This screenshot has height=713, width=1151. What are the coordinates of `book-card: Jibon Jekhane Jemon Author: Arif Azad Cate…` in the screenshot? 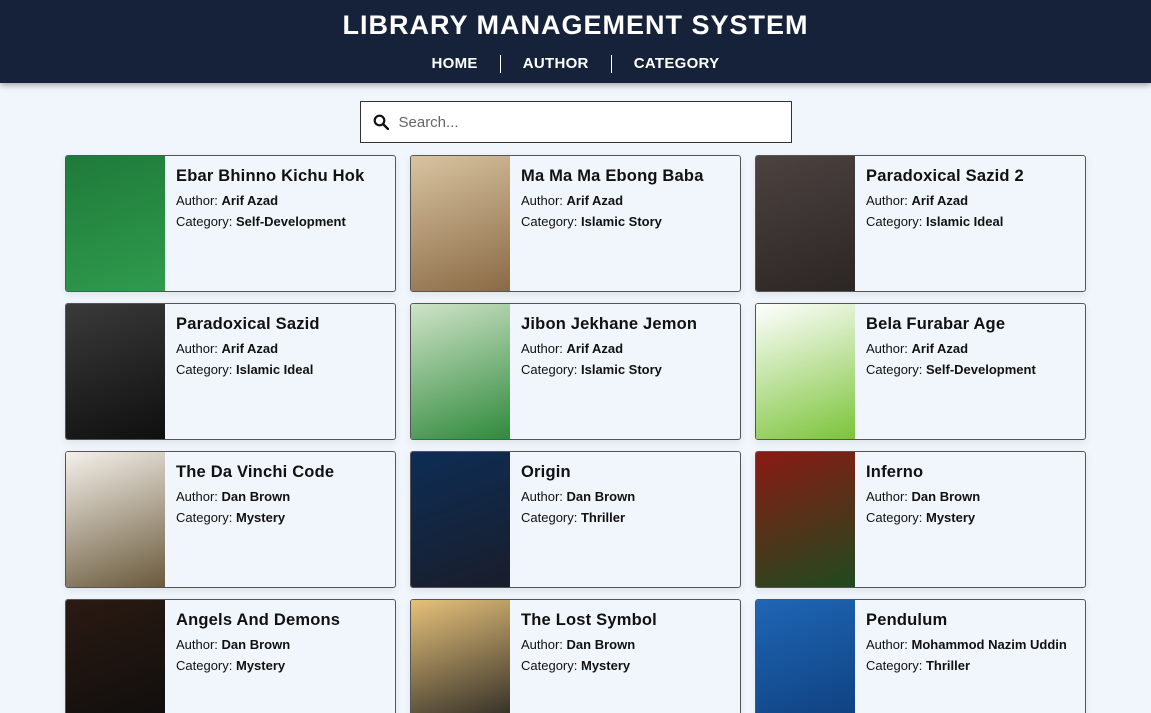 It's located at (575, 371).